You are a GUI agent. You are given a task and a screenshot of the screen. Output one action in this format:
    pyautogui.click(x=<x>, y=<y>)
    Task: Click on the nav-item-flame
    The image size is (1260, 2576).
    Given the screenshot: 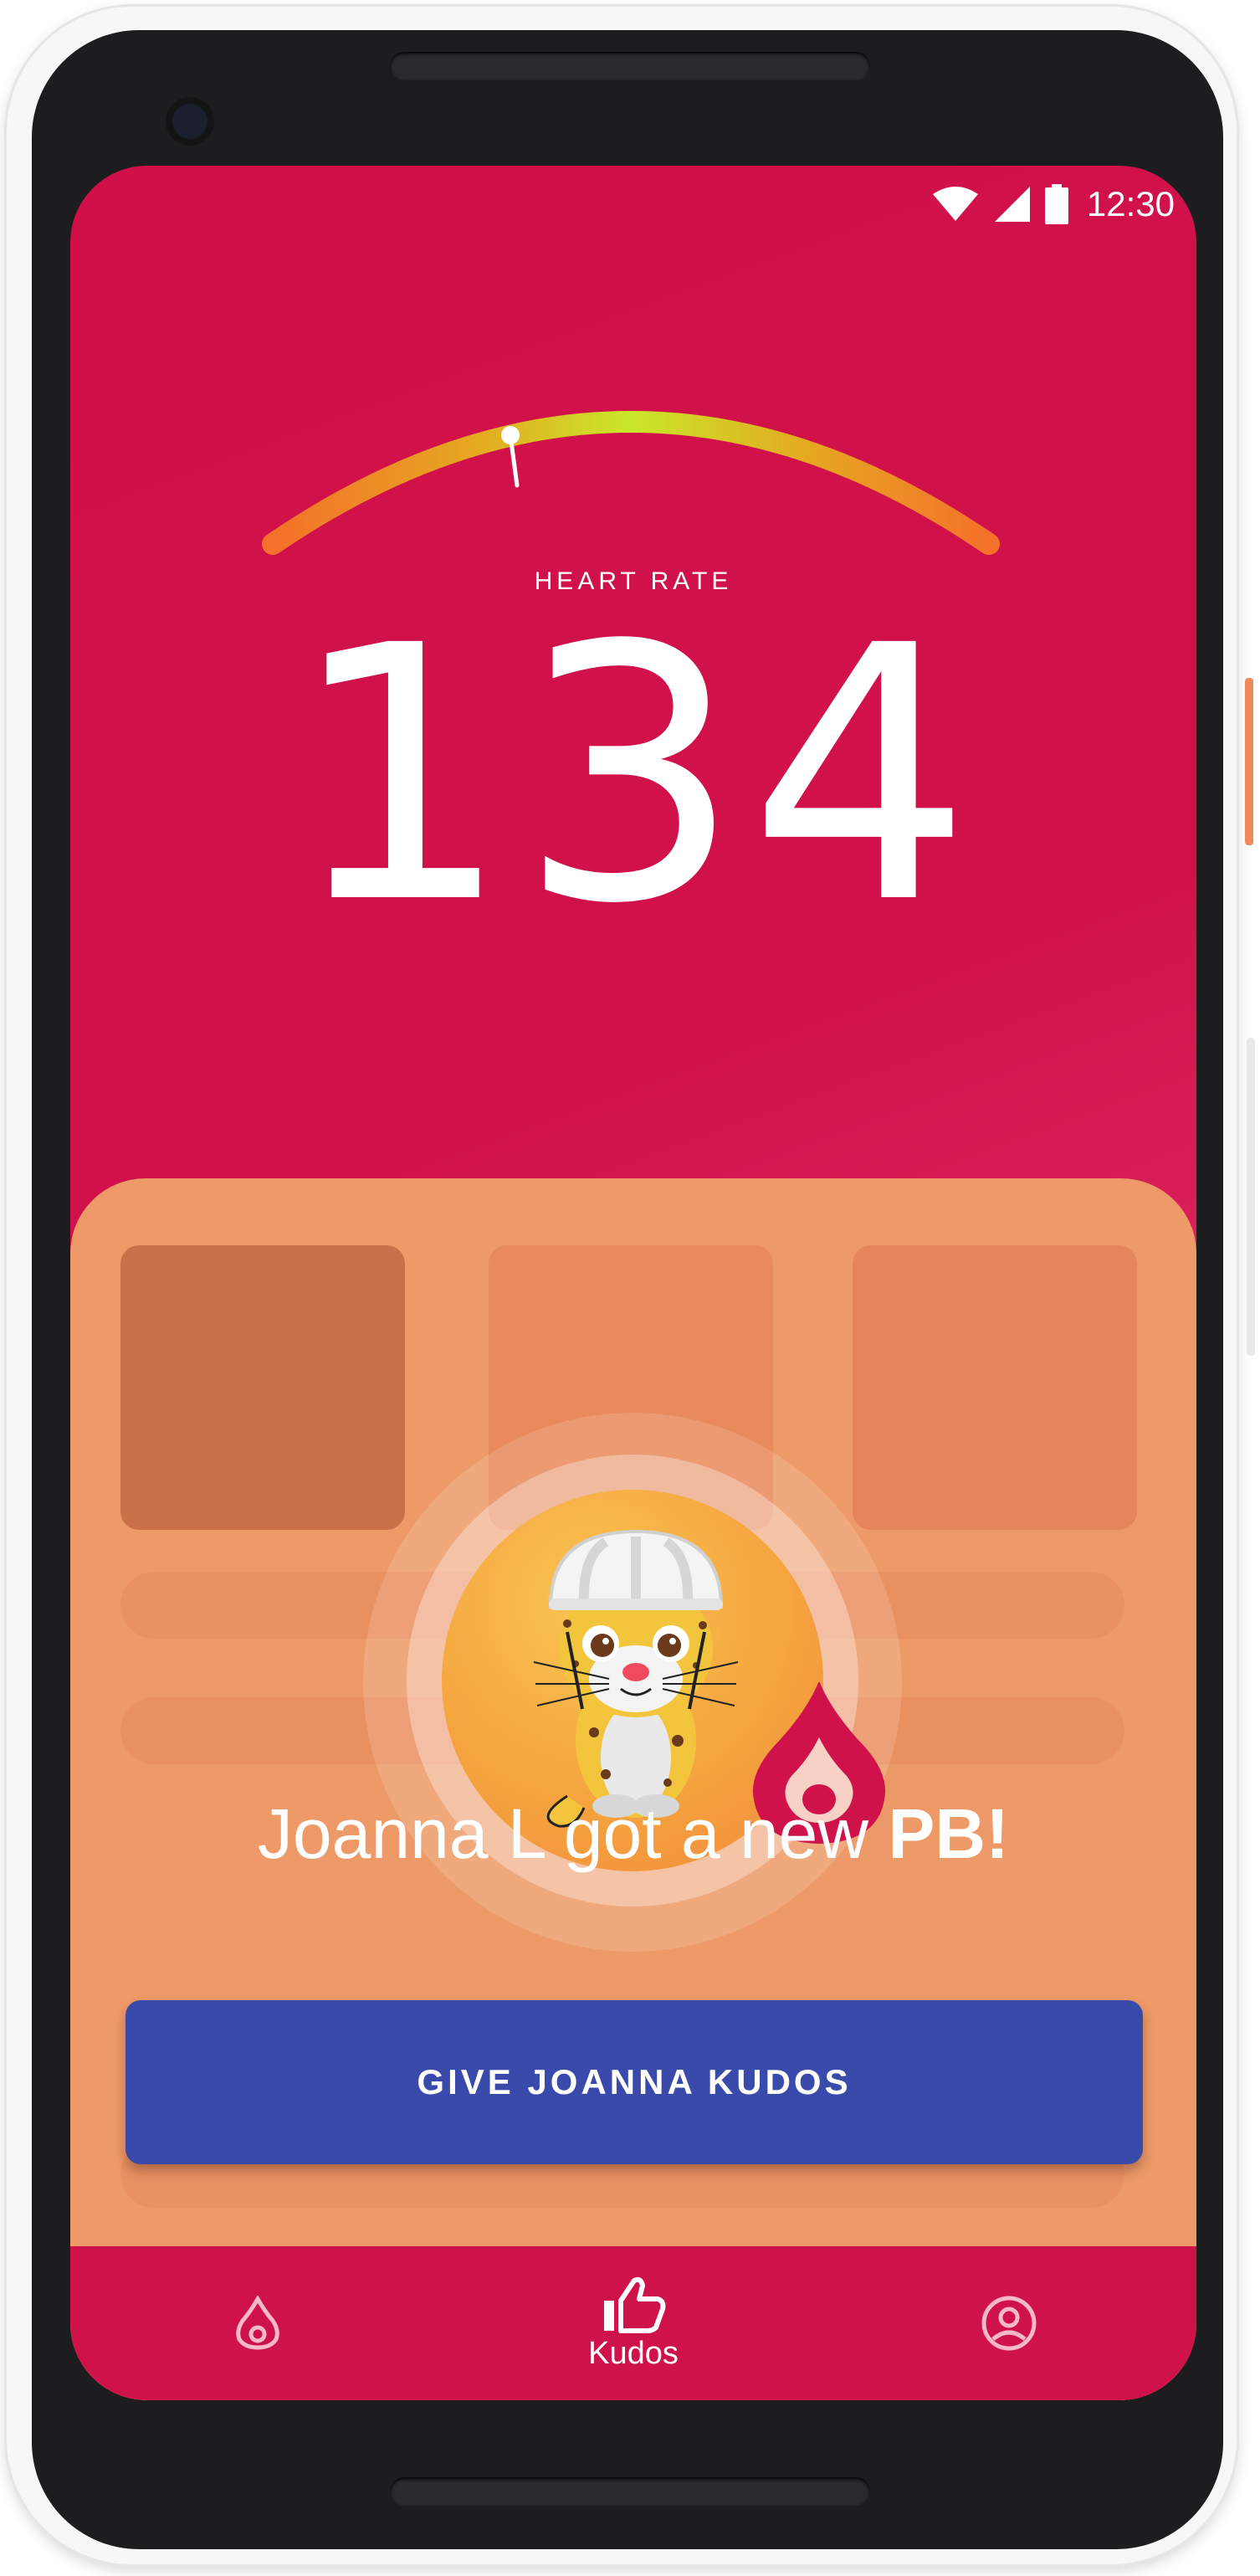 What is the action you would take?
    pyautogui.click(x=257, y=2323)
    